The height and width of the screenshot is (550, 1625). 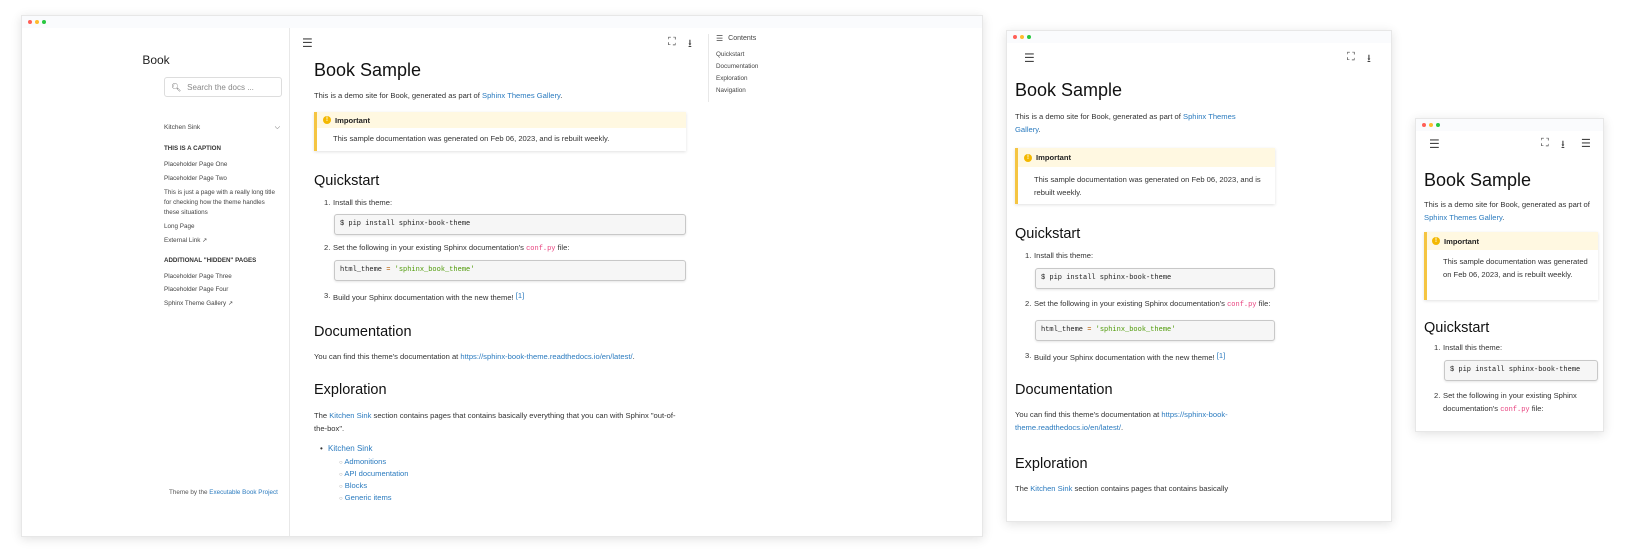 What do you see at coordinates (1209, 116) in the screenshot?
I see `intro-link: Sphinx Themes` at bounding box center [1209, 116].